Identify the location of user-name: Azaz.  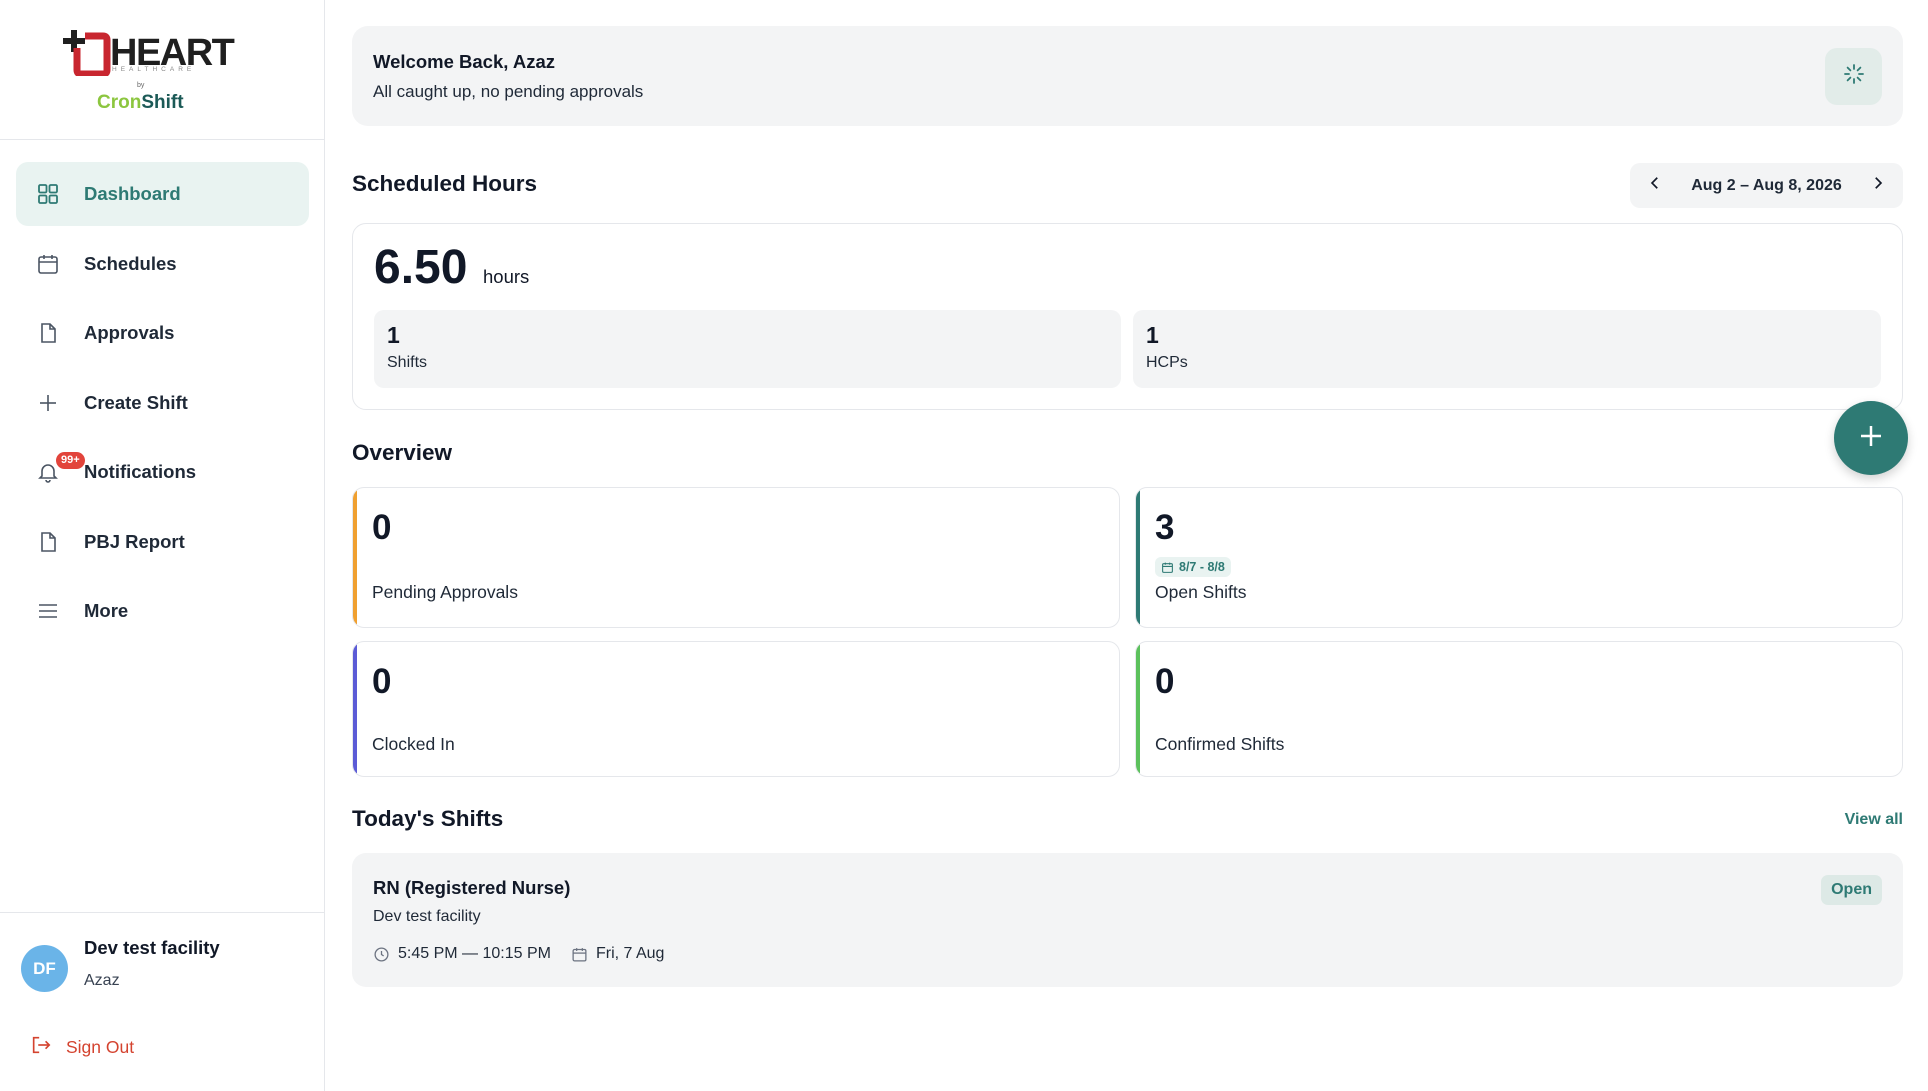
(102, 980).